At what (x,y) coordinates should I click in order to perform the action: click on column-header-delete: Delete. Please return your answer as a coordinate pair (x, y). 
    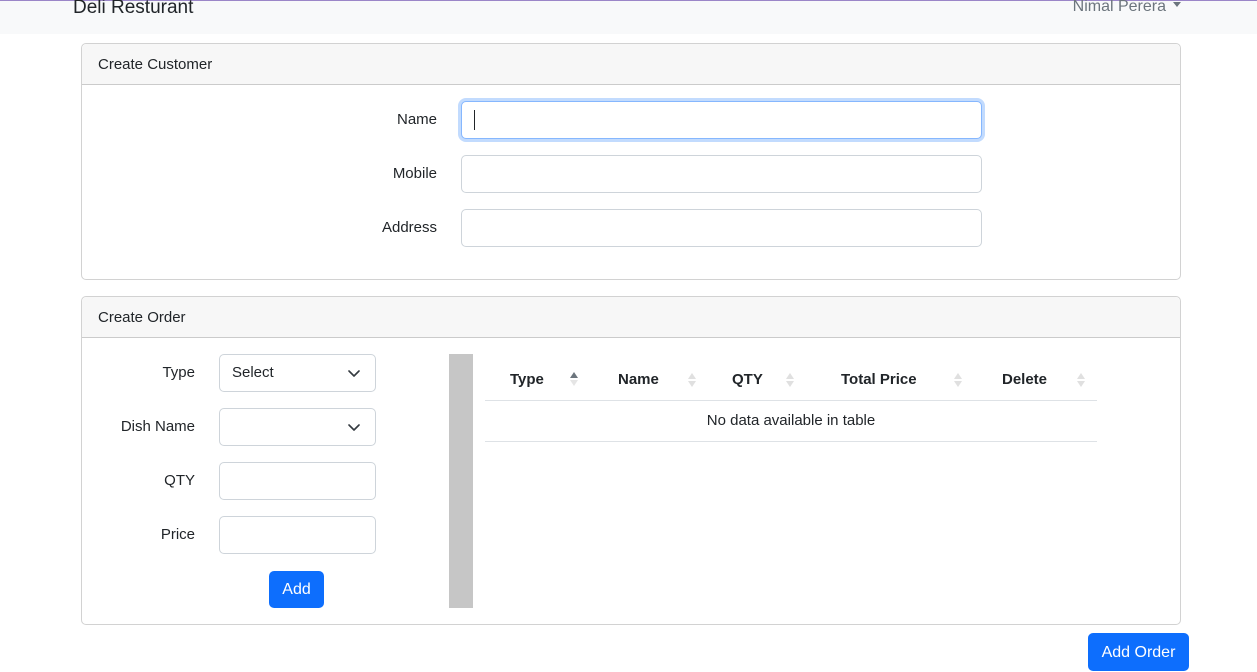
    Looking at the image, I should click on (1024, 379).